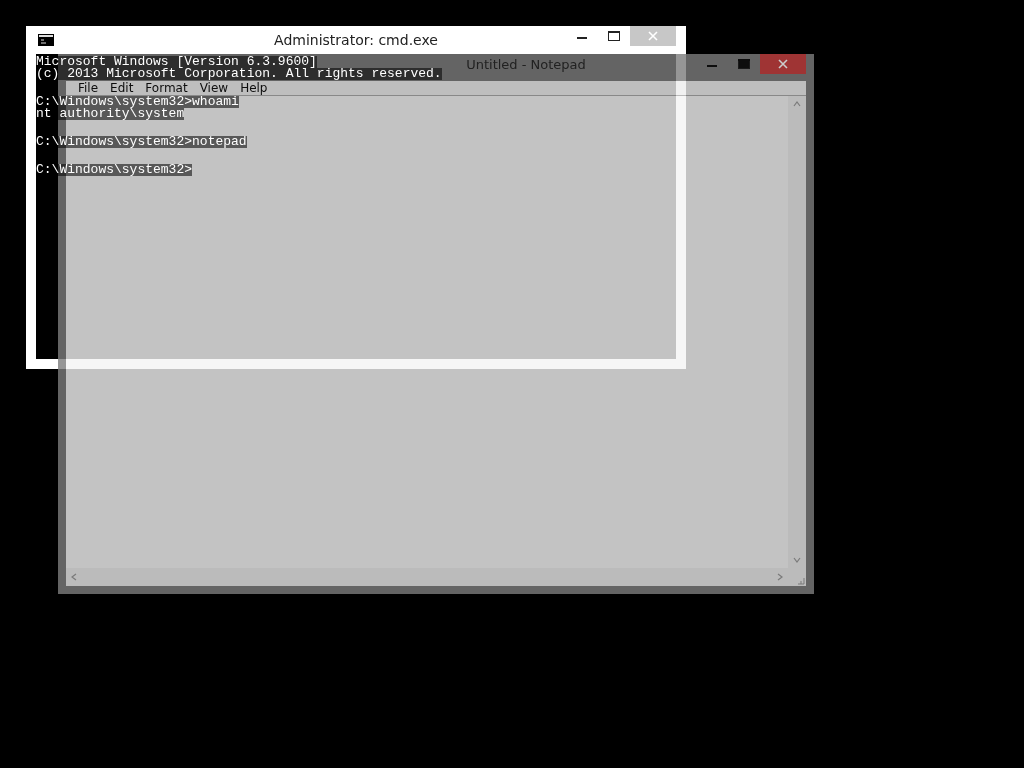  I want to click on close-button, so click(783, 64).